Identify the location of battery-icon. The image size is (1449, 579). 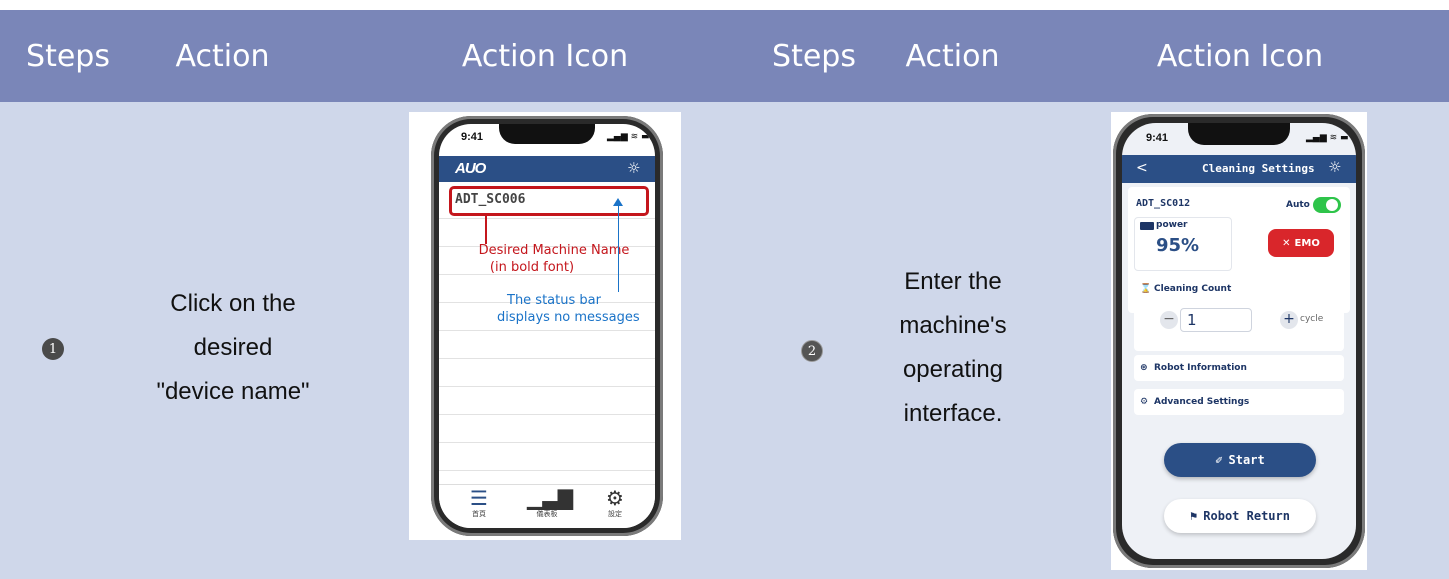
(1147, 226).